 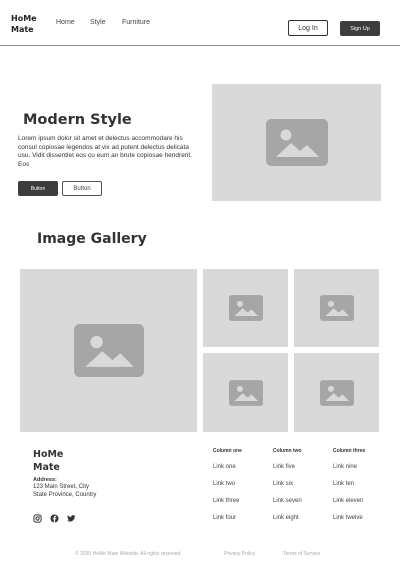 I want to click on footer-logo-line-1: HoMe, so click(x=48, y=454).